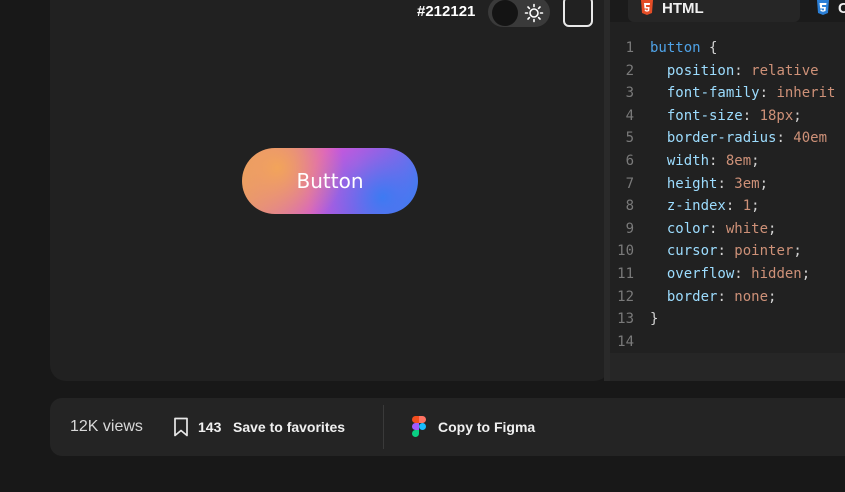  Describe the element at coordinates (722, 342) in the screenshot. I see `code-line: 14` at that location.